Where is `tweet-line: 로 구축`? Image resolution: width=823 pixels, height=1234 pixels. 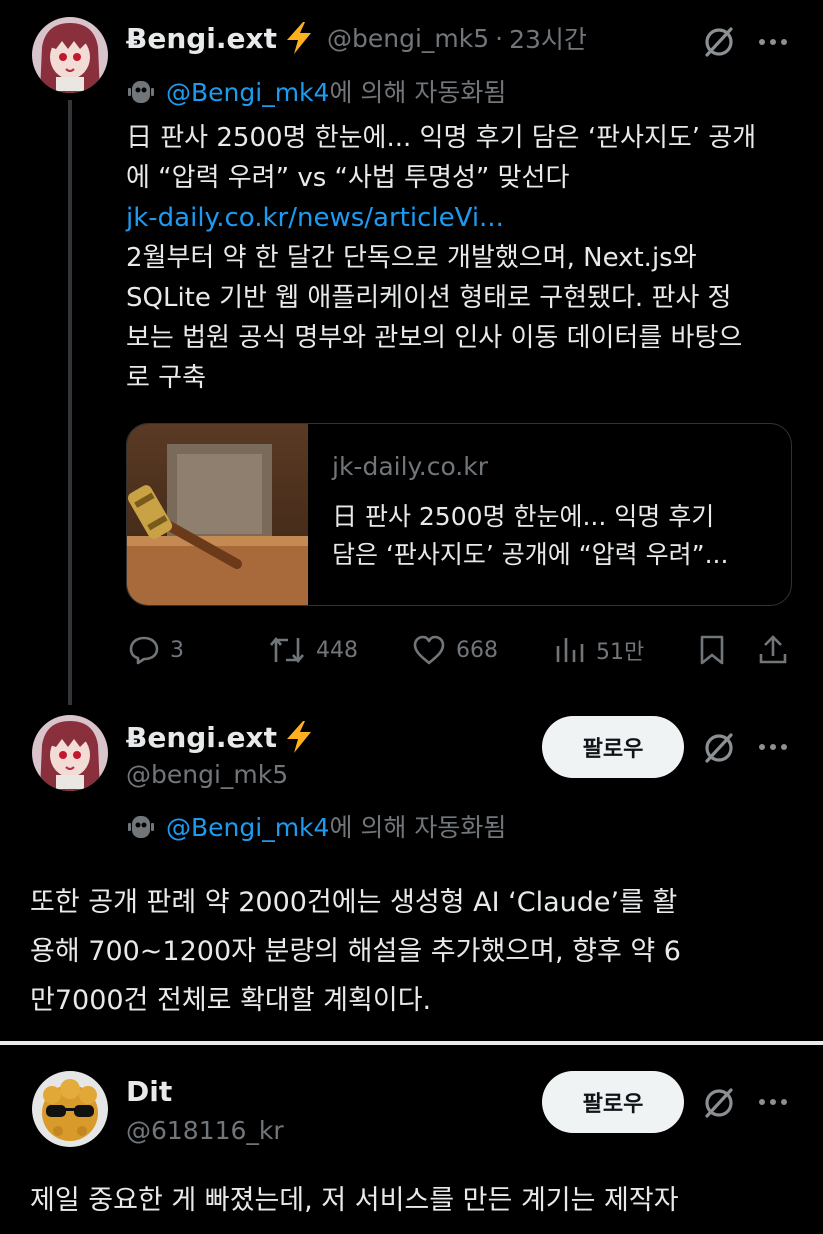 tweet-line: 로 구축 is located at coordinates (166, 378).